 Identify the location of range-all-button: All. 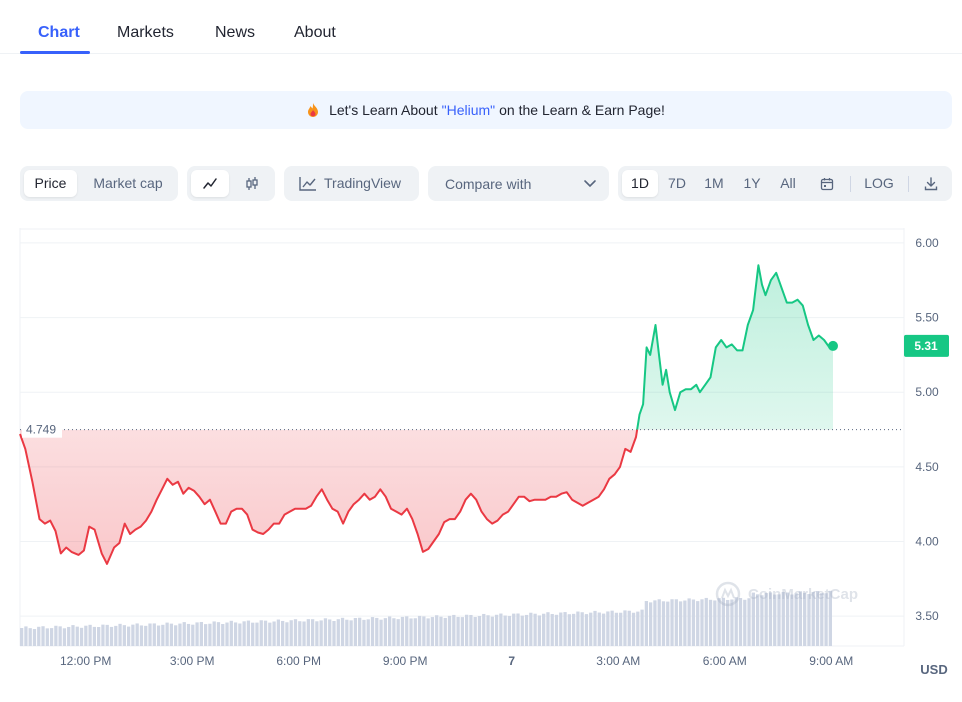
(788, 183).